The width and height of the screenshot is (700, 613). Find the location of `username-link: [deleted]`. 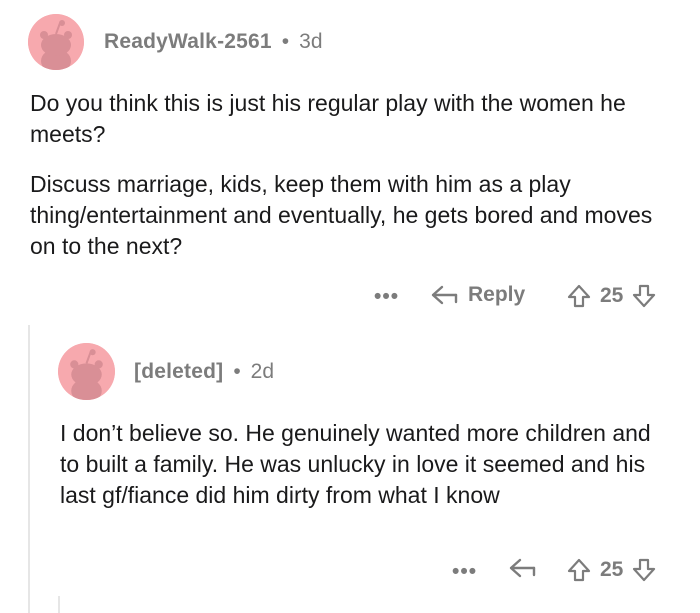

username-link: [deleted] is located at coordinates (178, 372).